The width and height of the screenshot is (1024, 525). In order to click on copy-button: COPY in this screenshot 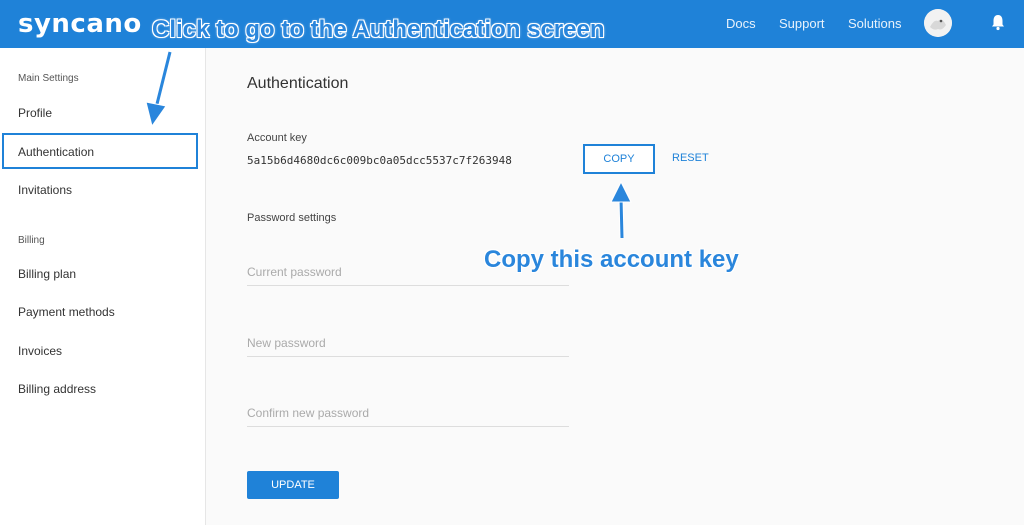, I will do `click(619, 159)`.